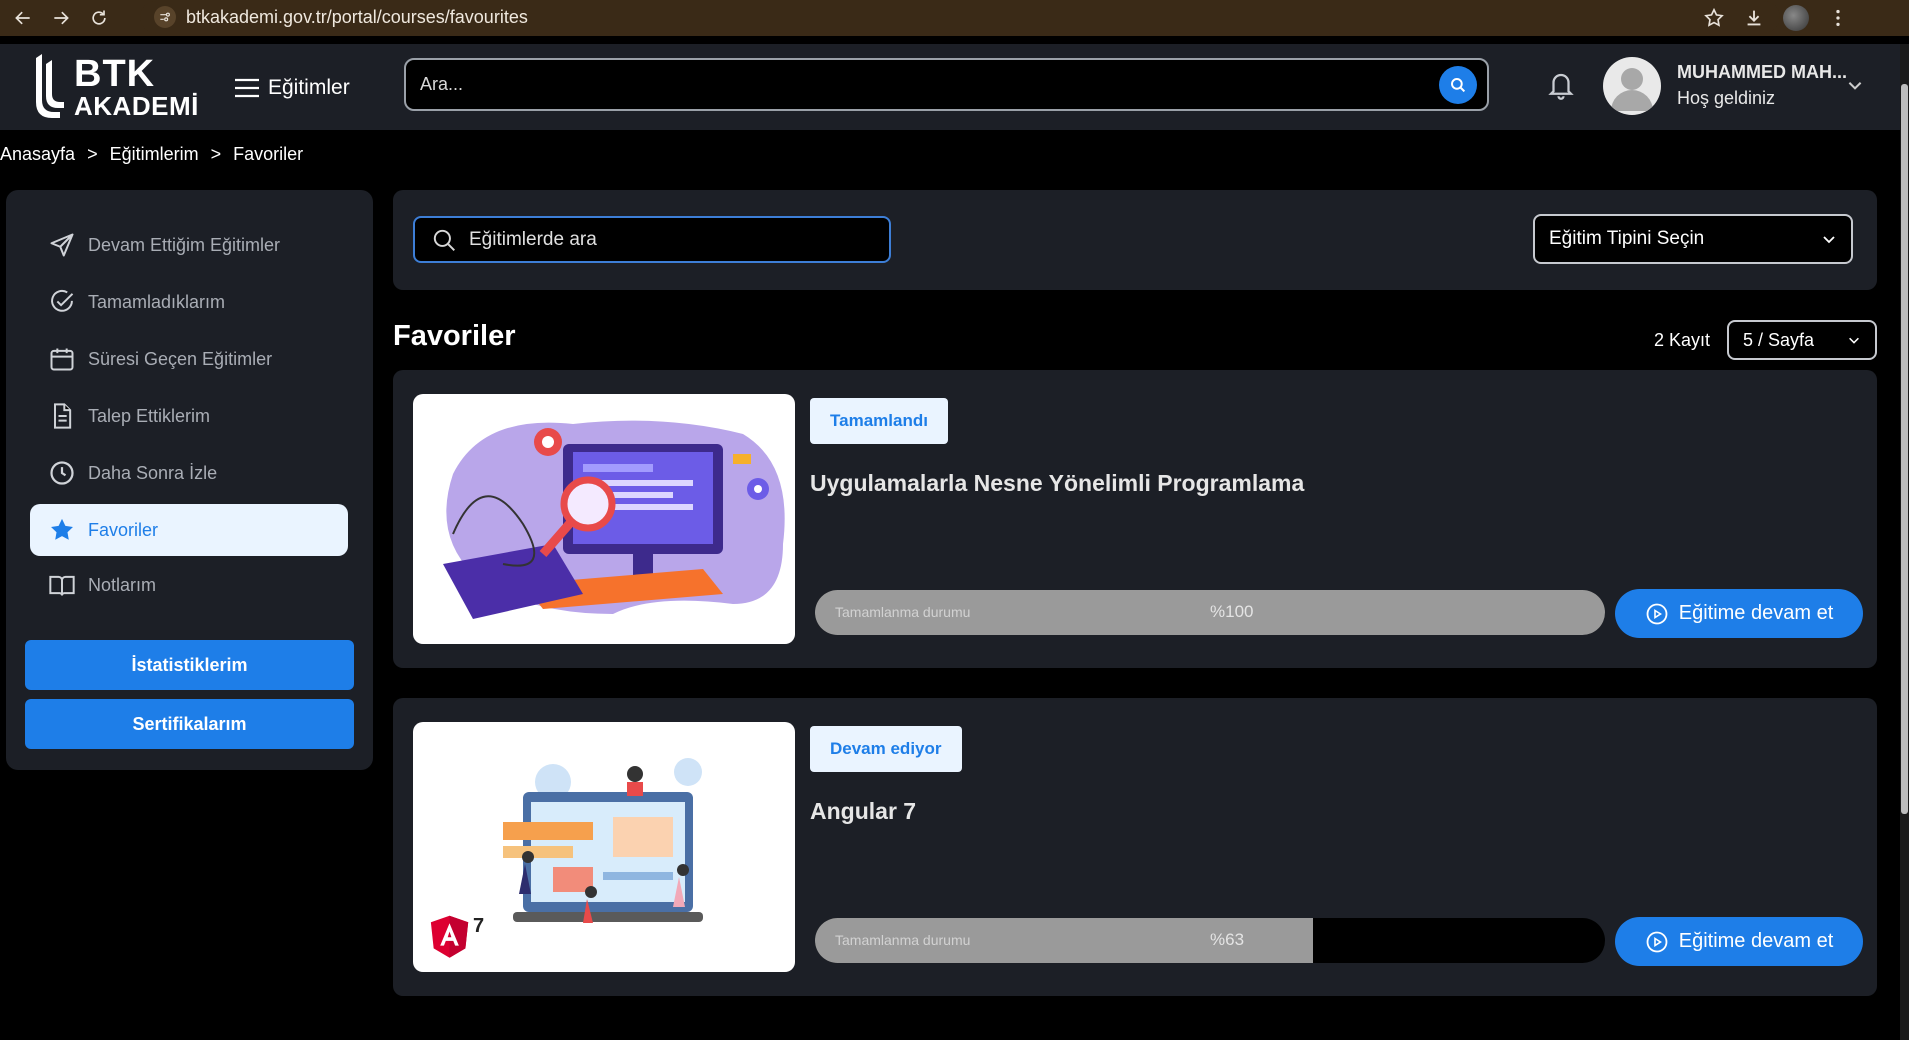 This screenshot has width=1909, height=1040. What do you see at coordinates (1838, 18) in the screenshot?
I see `more-menu-icon` at bounding box center [1838, 18].